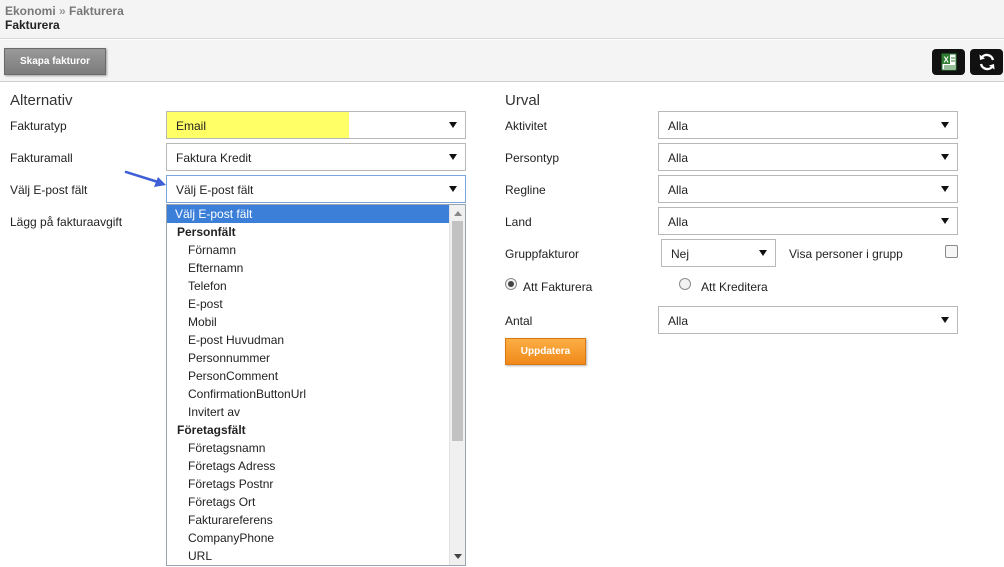 The image size is (1004, 567). What do you see at coordinates (808, 157) in the screenshot?
I see `persontyp-select: Alla` at bounding box center [808, 157].